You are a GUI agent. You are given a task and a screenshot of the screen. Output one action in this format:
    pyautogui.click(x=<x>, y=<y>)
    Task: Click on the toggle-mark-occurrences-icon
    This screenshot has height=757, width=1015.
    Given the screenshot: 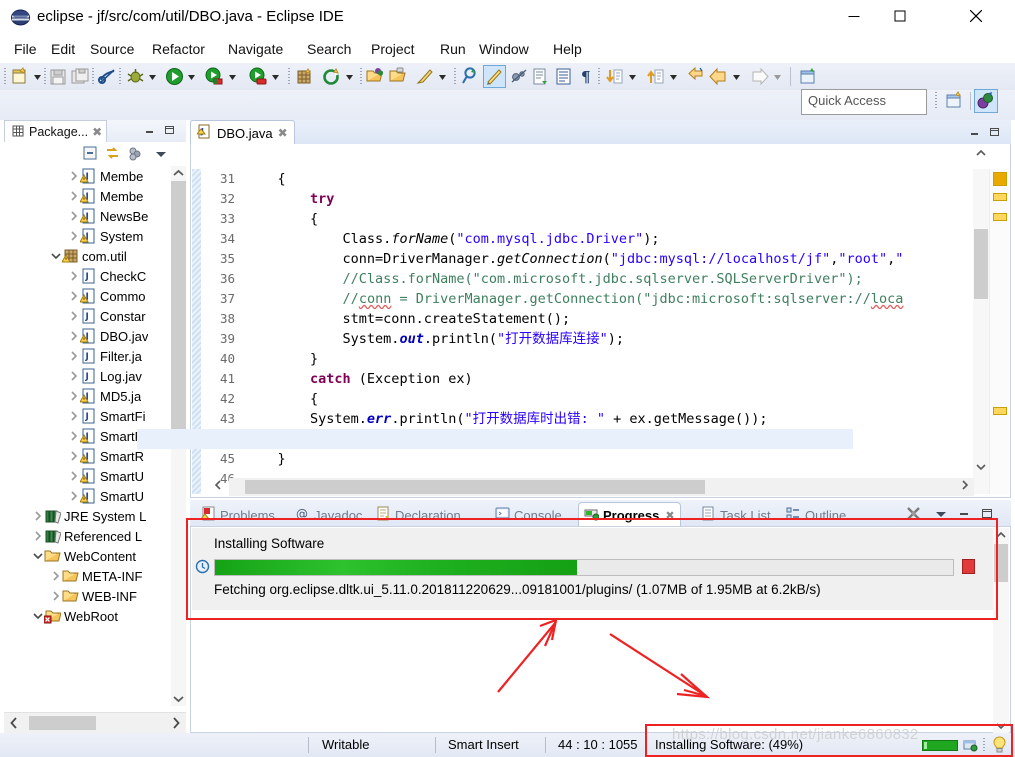 What is the action you would take?
    pyautogui.click(x=107, y=76)
    